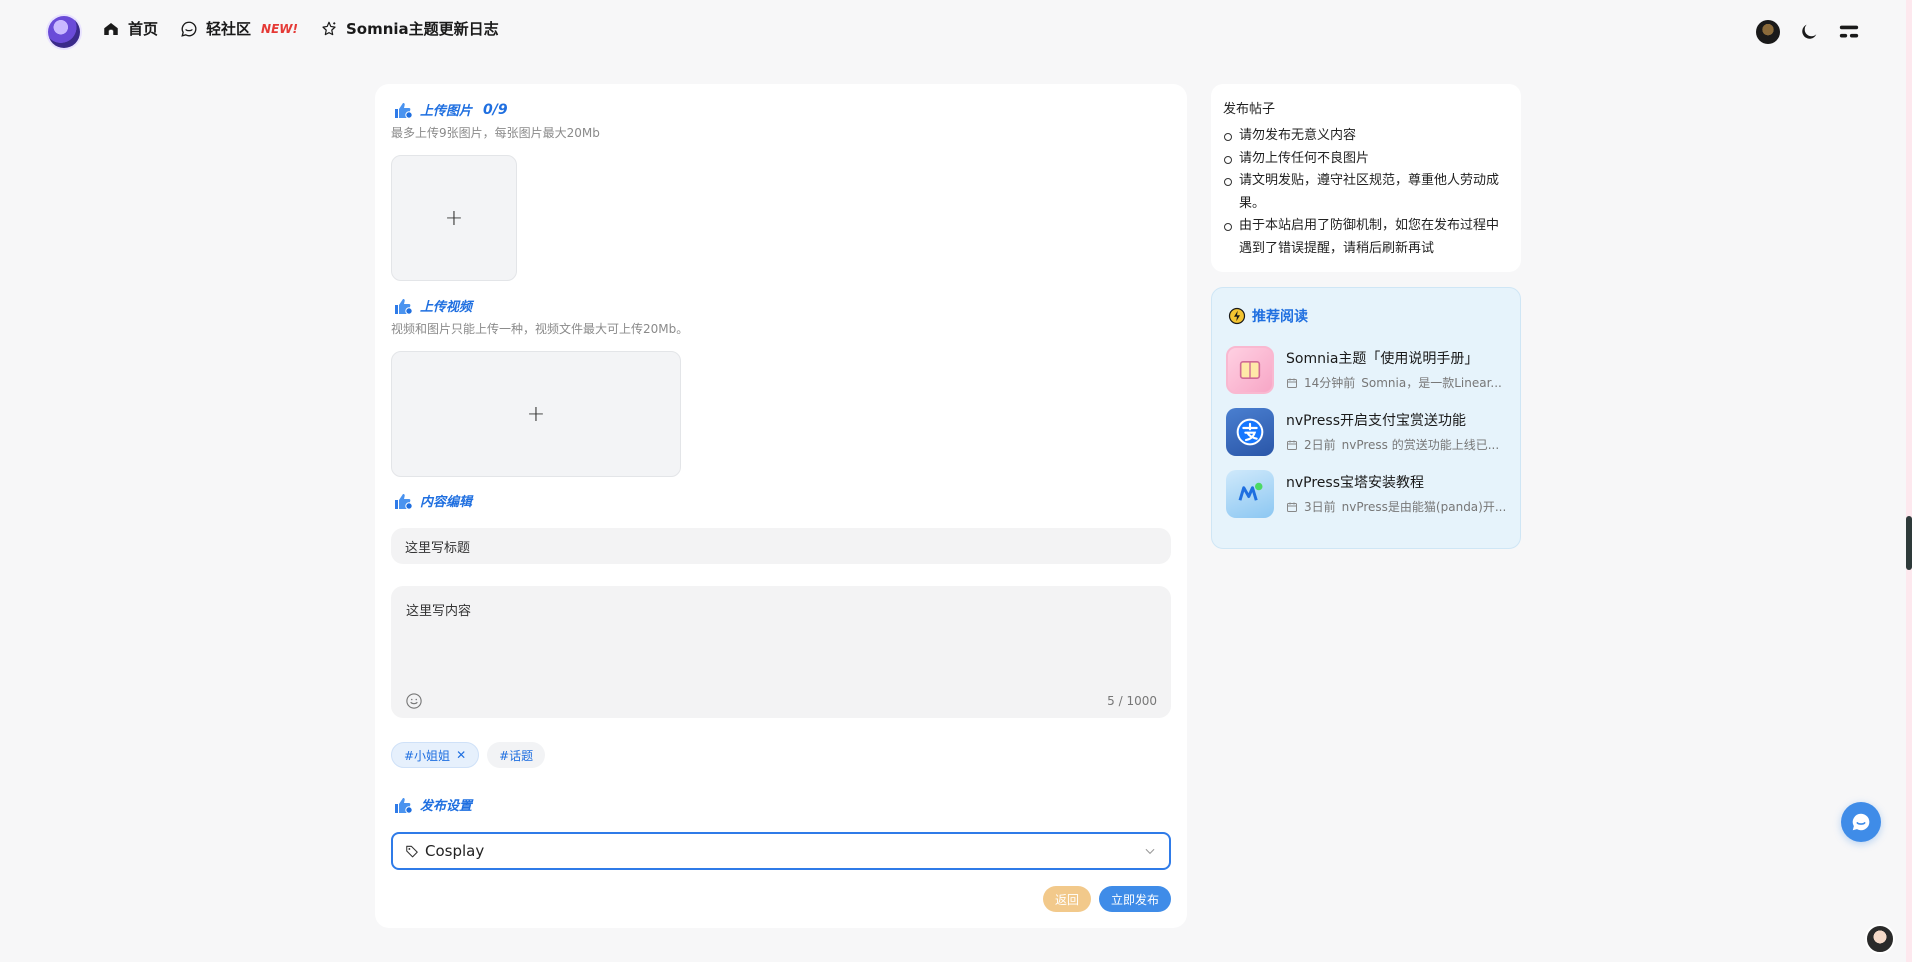  I want to click on title-placeholder: 这里写标题, so click(438, 548).